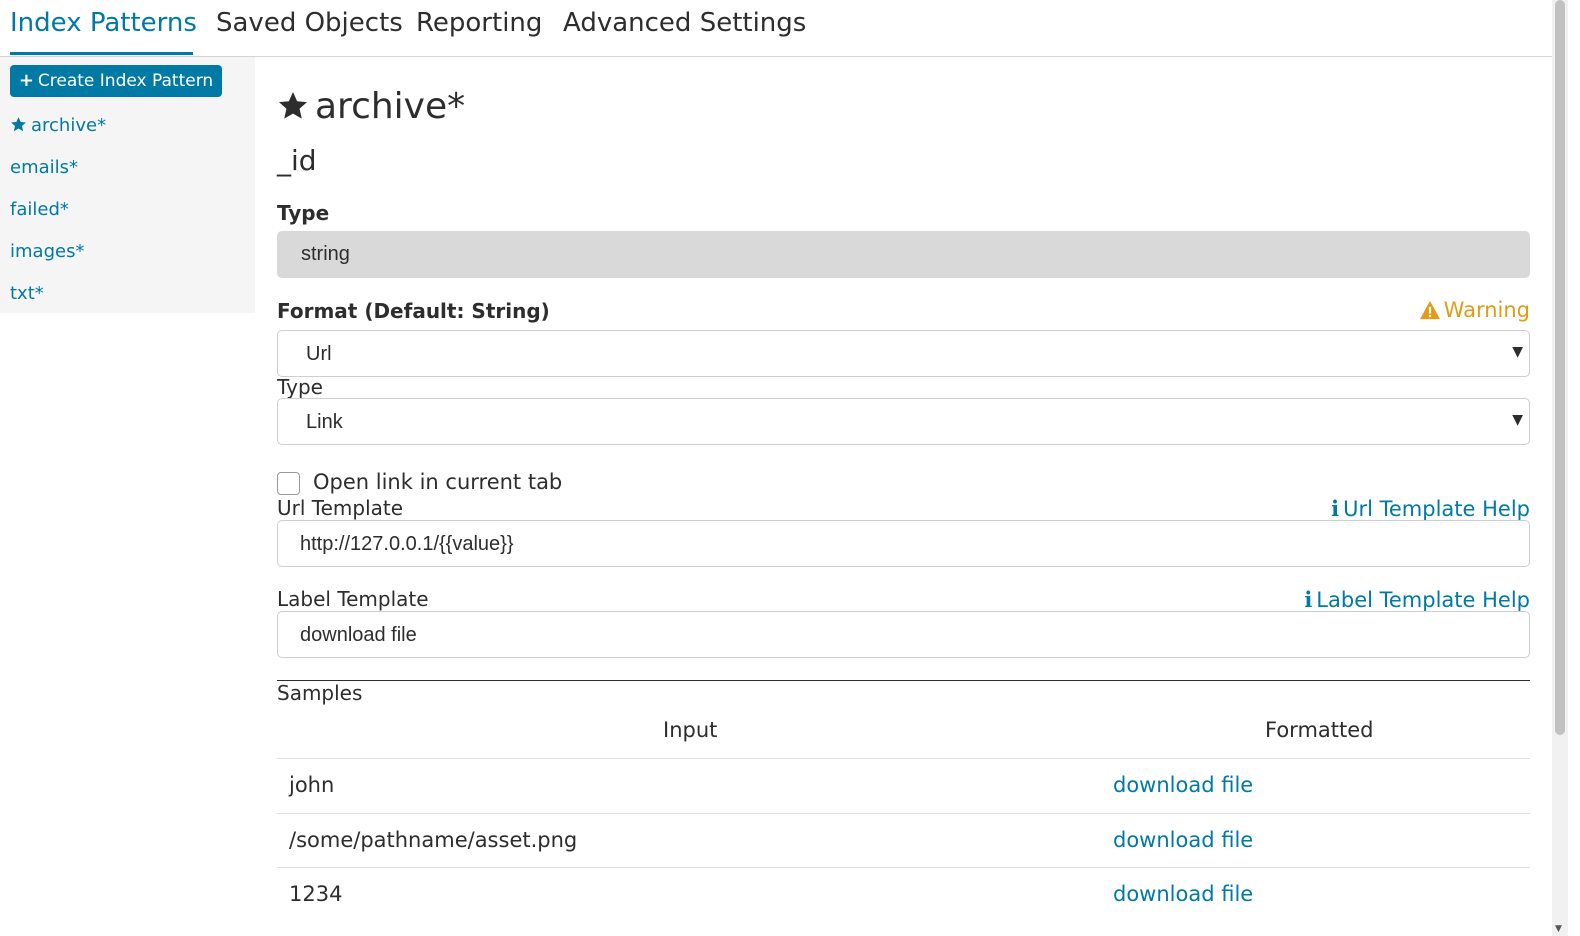 The width and height of the screenshot is (1580, 936). Describe the element at coordinates (479, 23) in the screenshot. I see `tab-reporting: Reporting` at that location.